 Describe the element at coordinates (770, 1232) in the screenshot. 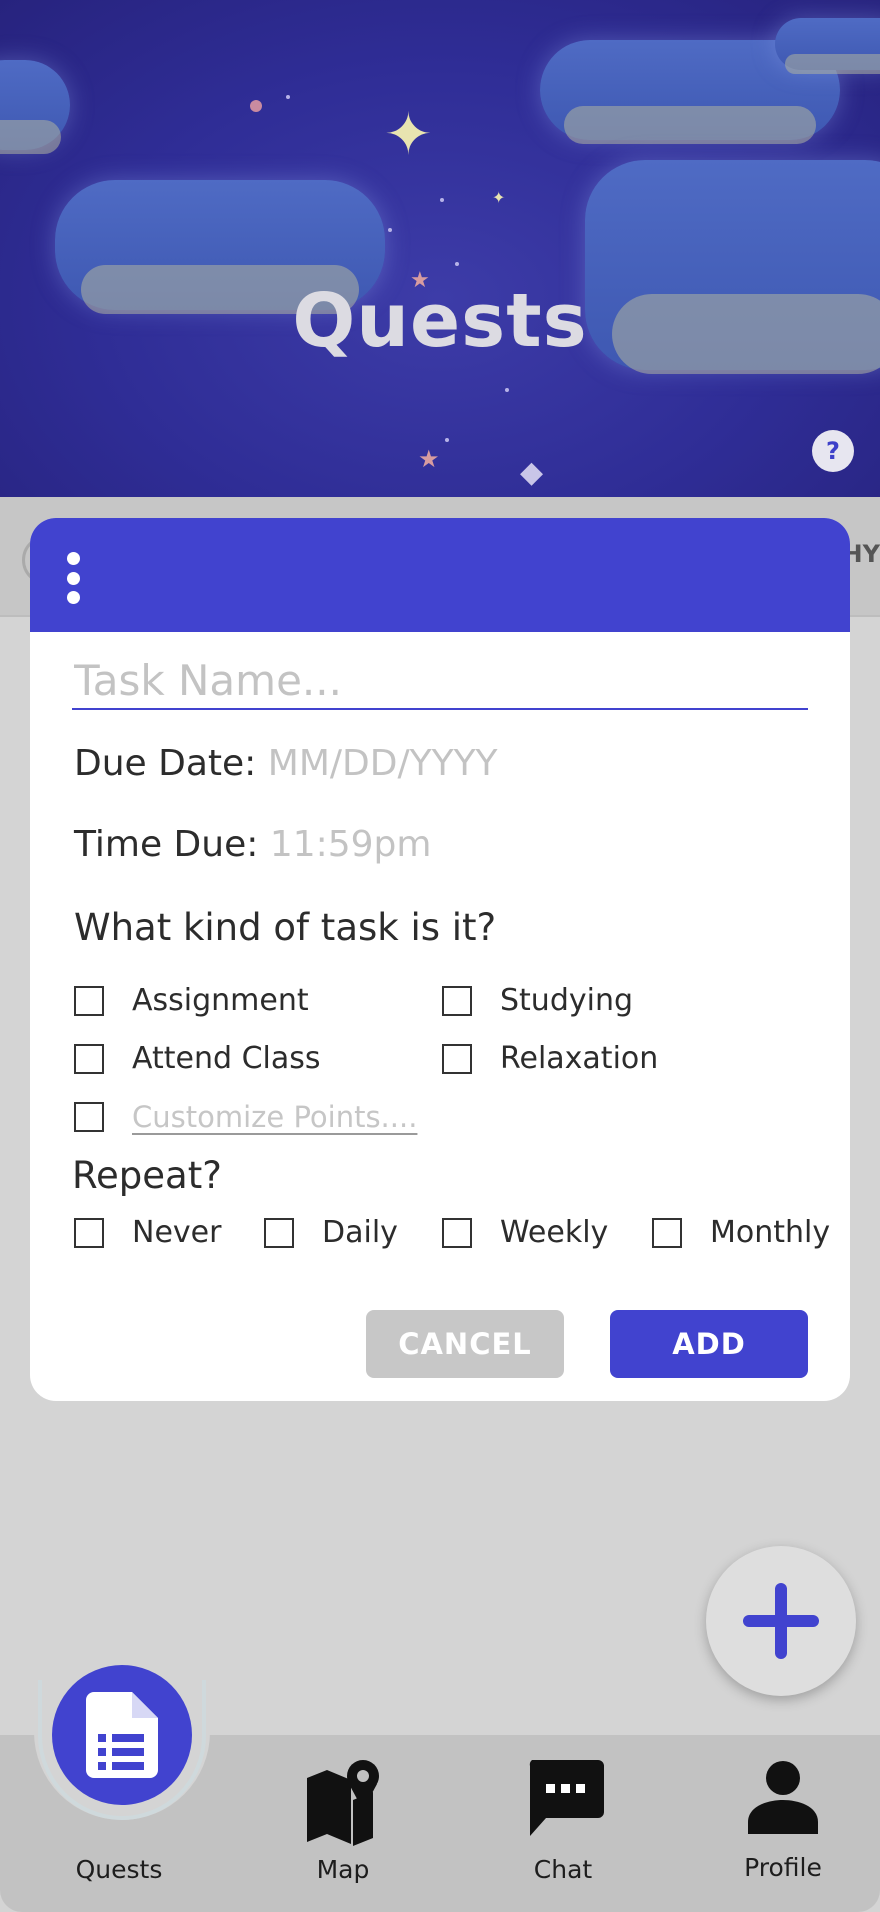

I see `option-label: Monthly` at that location.